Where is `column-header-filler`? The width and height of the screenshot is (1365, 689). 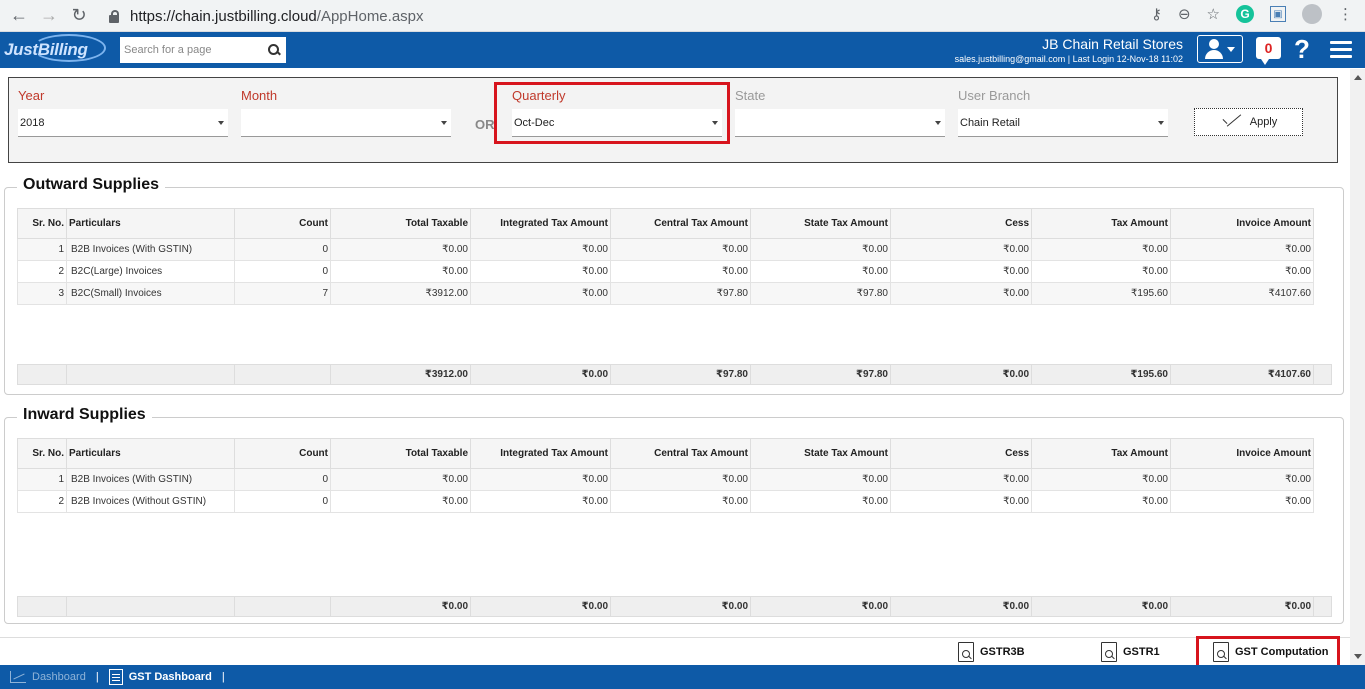
column-header-filler is located at coordinates (1322, 453).